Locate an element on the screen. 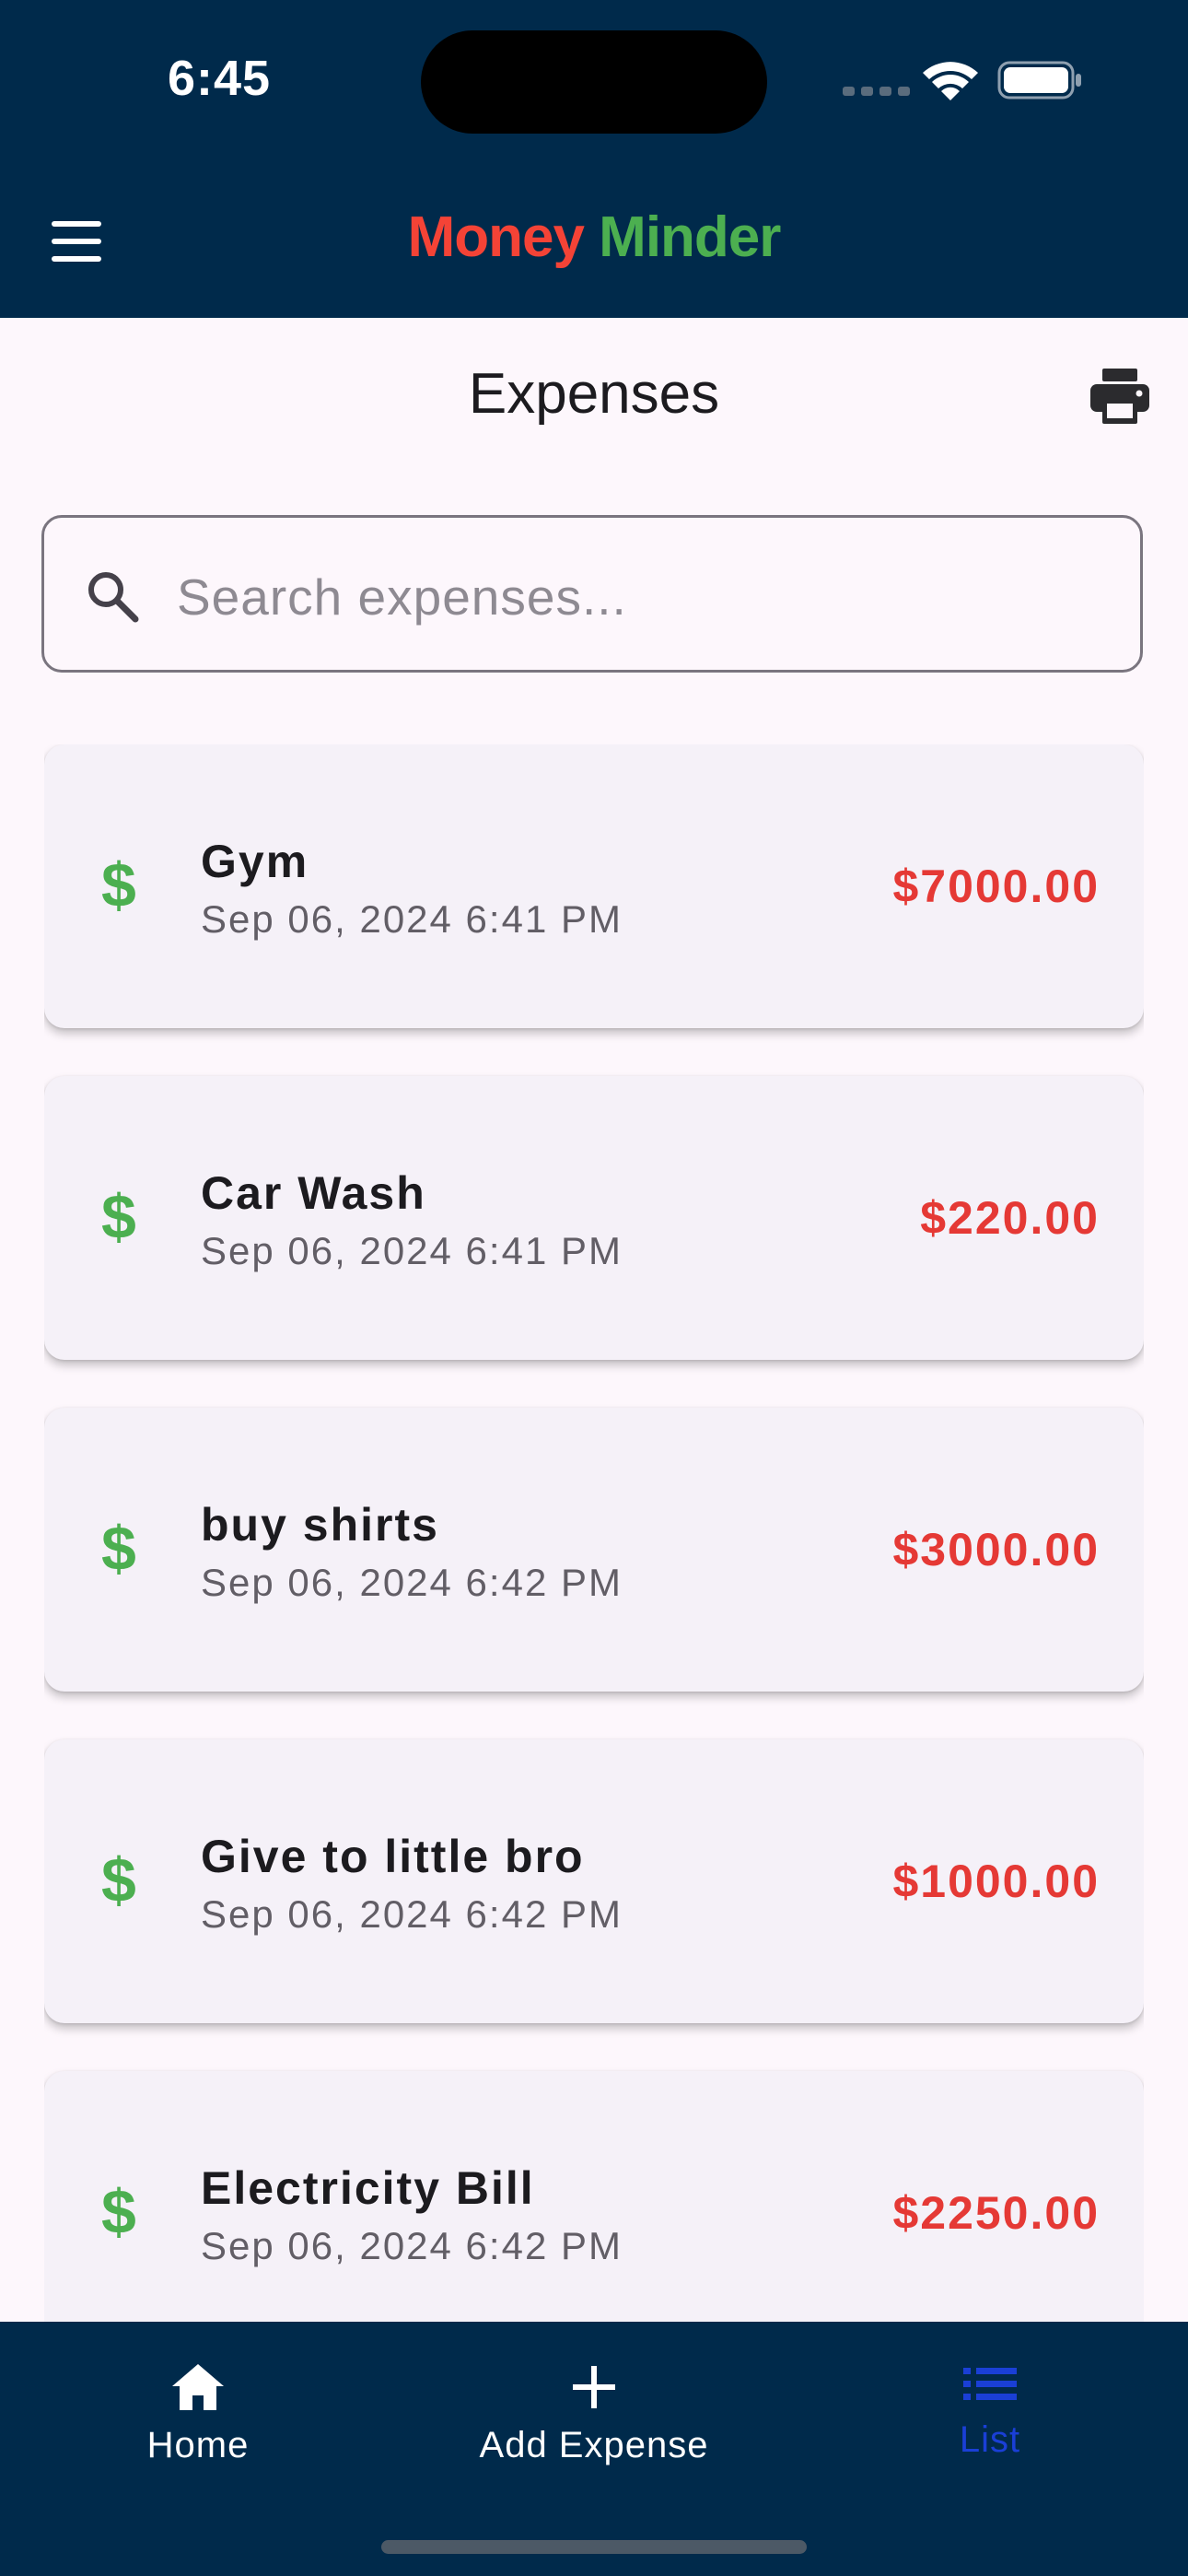  bottom-navigation-bar: Home Add Expense List is located at coordinates (594, 2449).